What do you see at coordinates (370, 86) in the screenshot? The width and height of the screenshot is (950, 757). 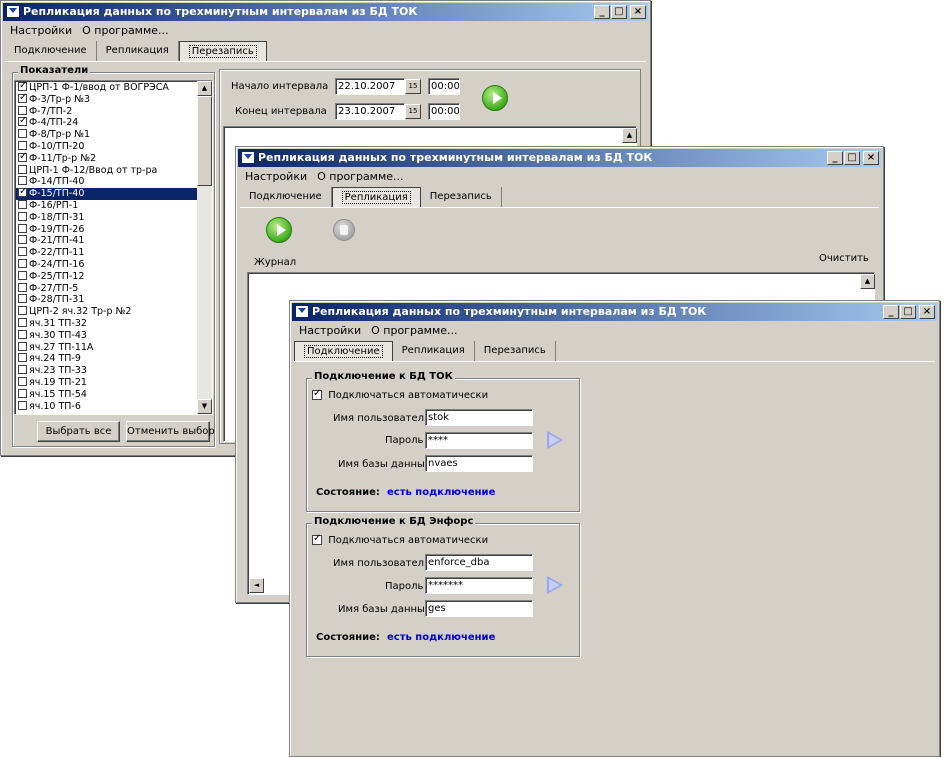 I see `start-date-field: 22.10.2007` at bounding box center [370, 86].